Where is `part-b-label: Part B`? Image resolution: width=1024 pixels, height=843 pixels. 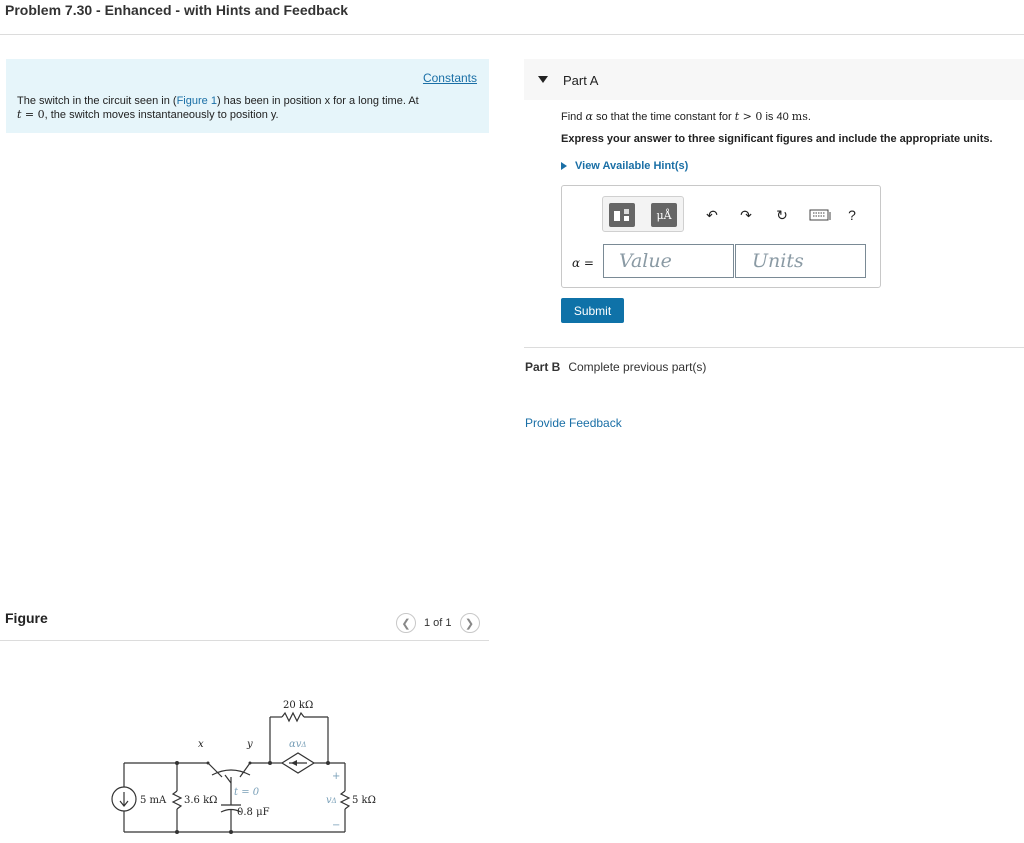
part-b-label: Part B is located at coordinates (543, 367).